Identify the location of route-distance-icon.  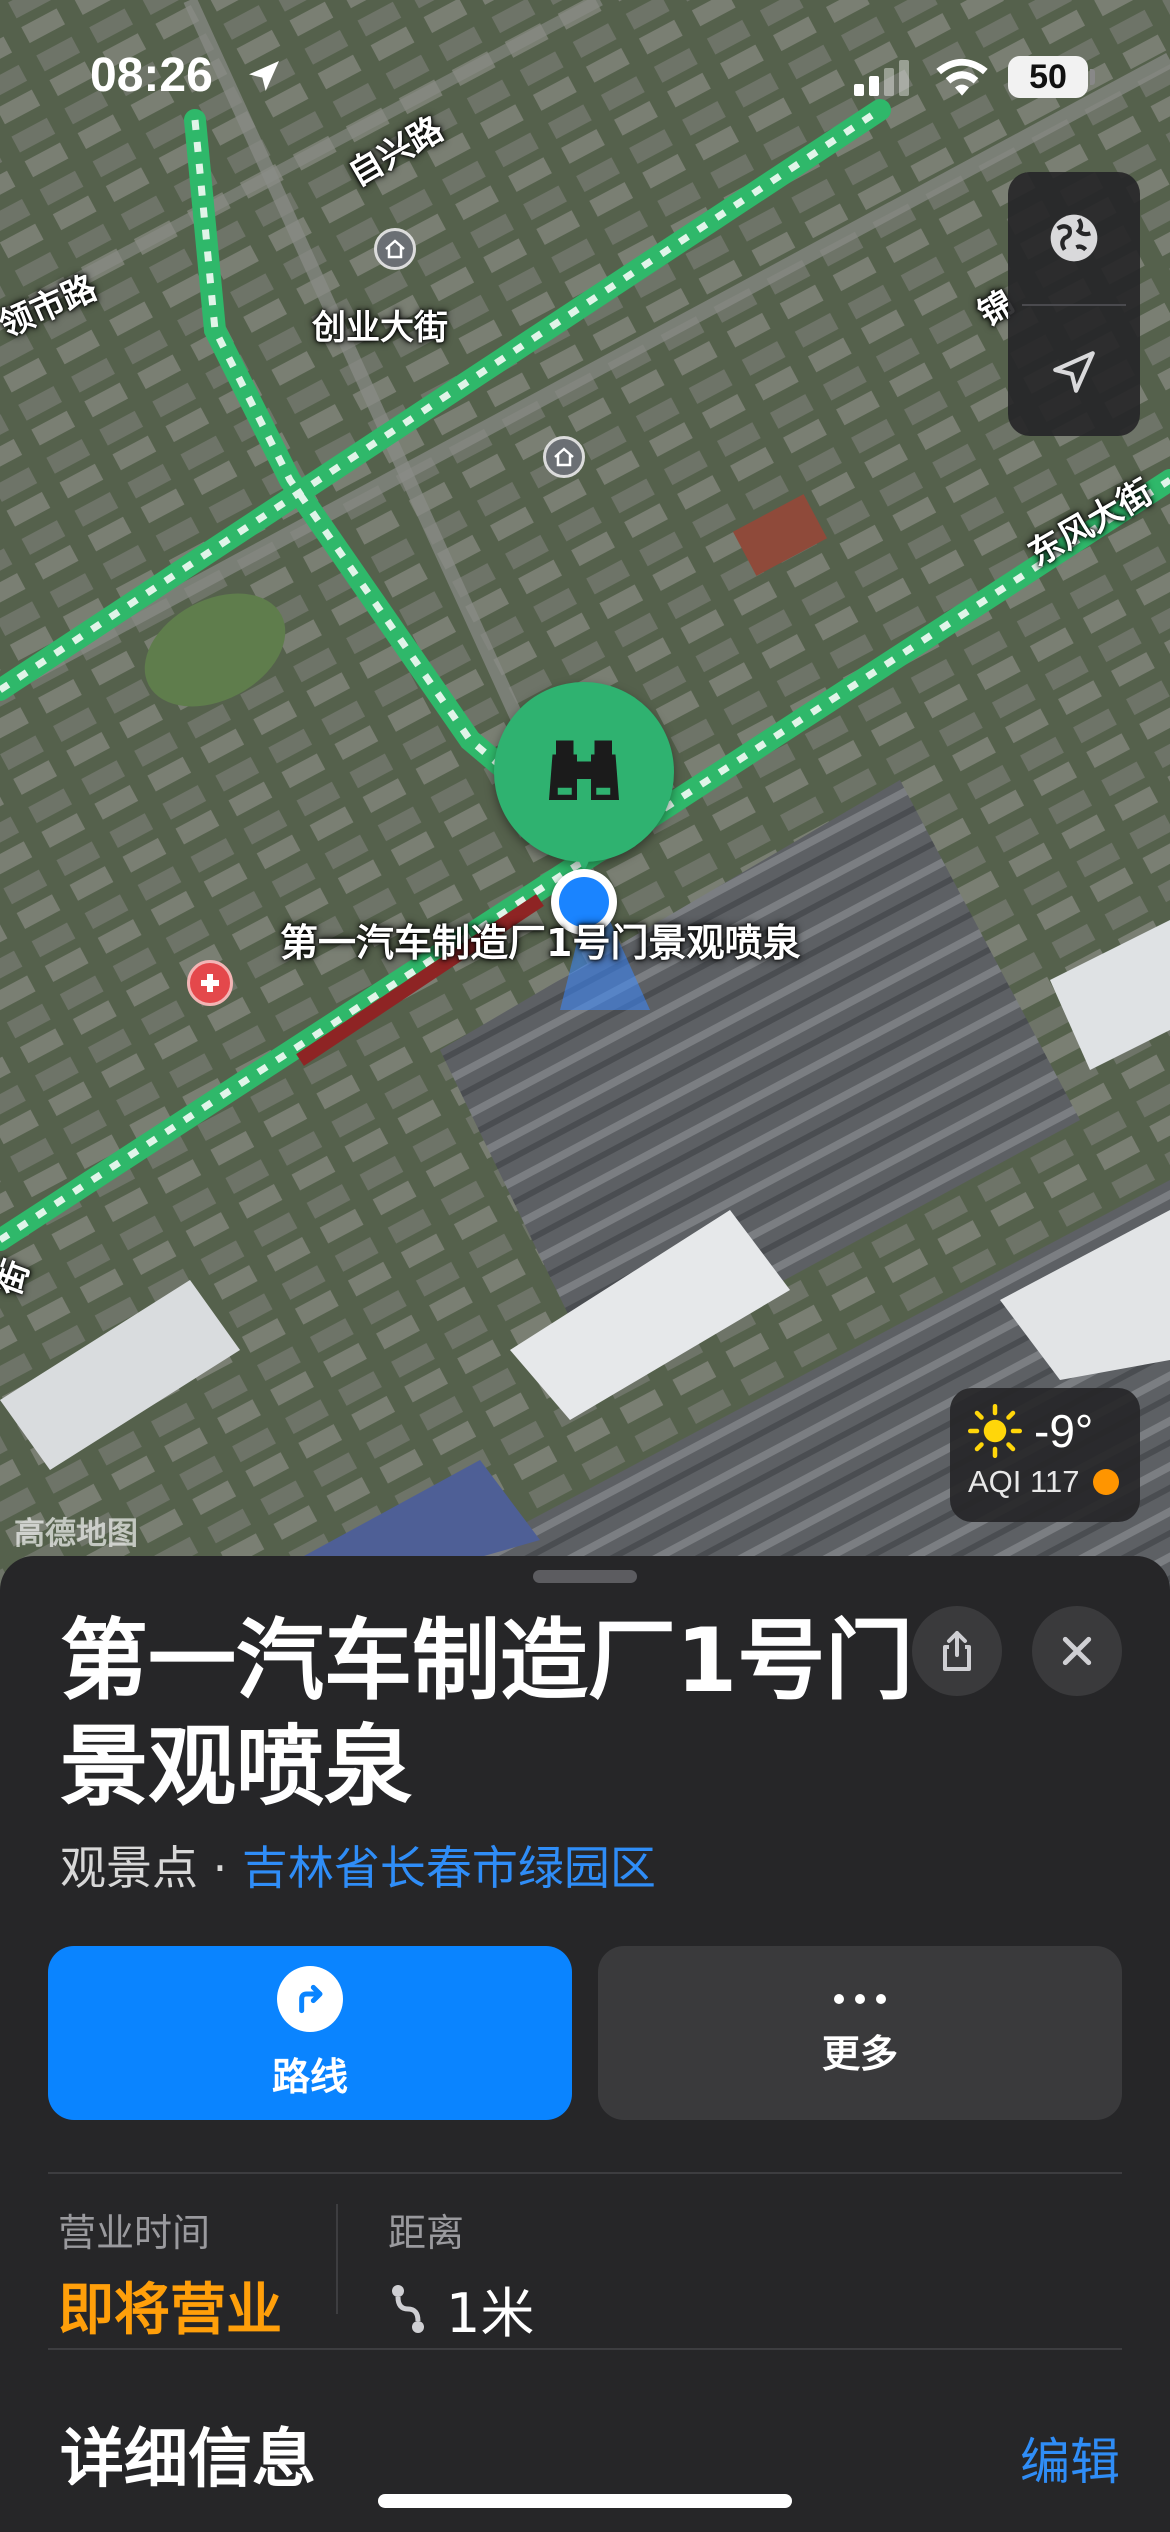
(408, 2308).